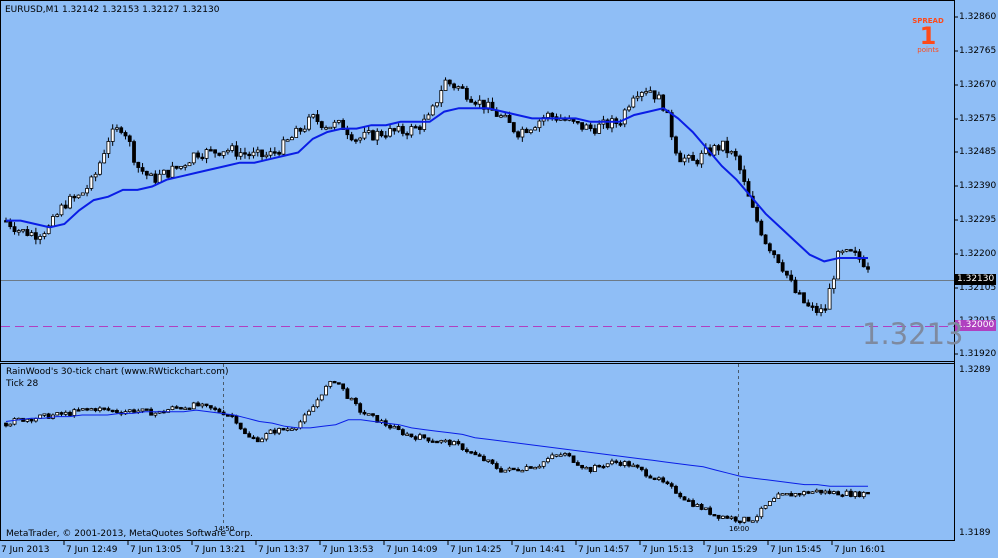  I want to click on spread-unit: points, so click(928, 50).